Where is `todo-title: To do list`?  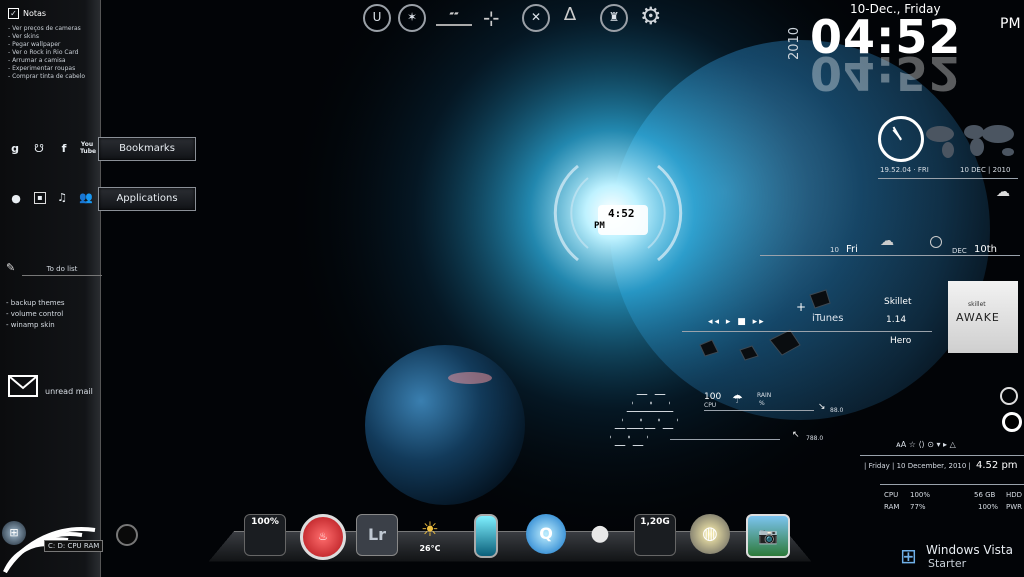
todo-title: To do list is located at coordinates (62, 270).